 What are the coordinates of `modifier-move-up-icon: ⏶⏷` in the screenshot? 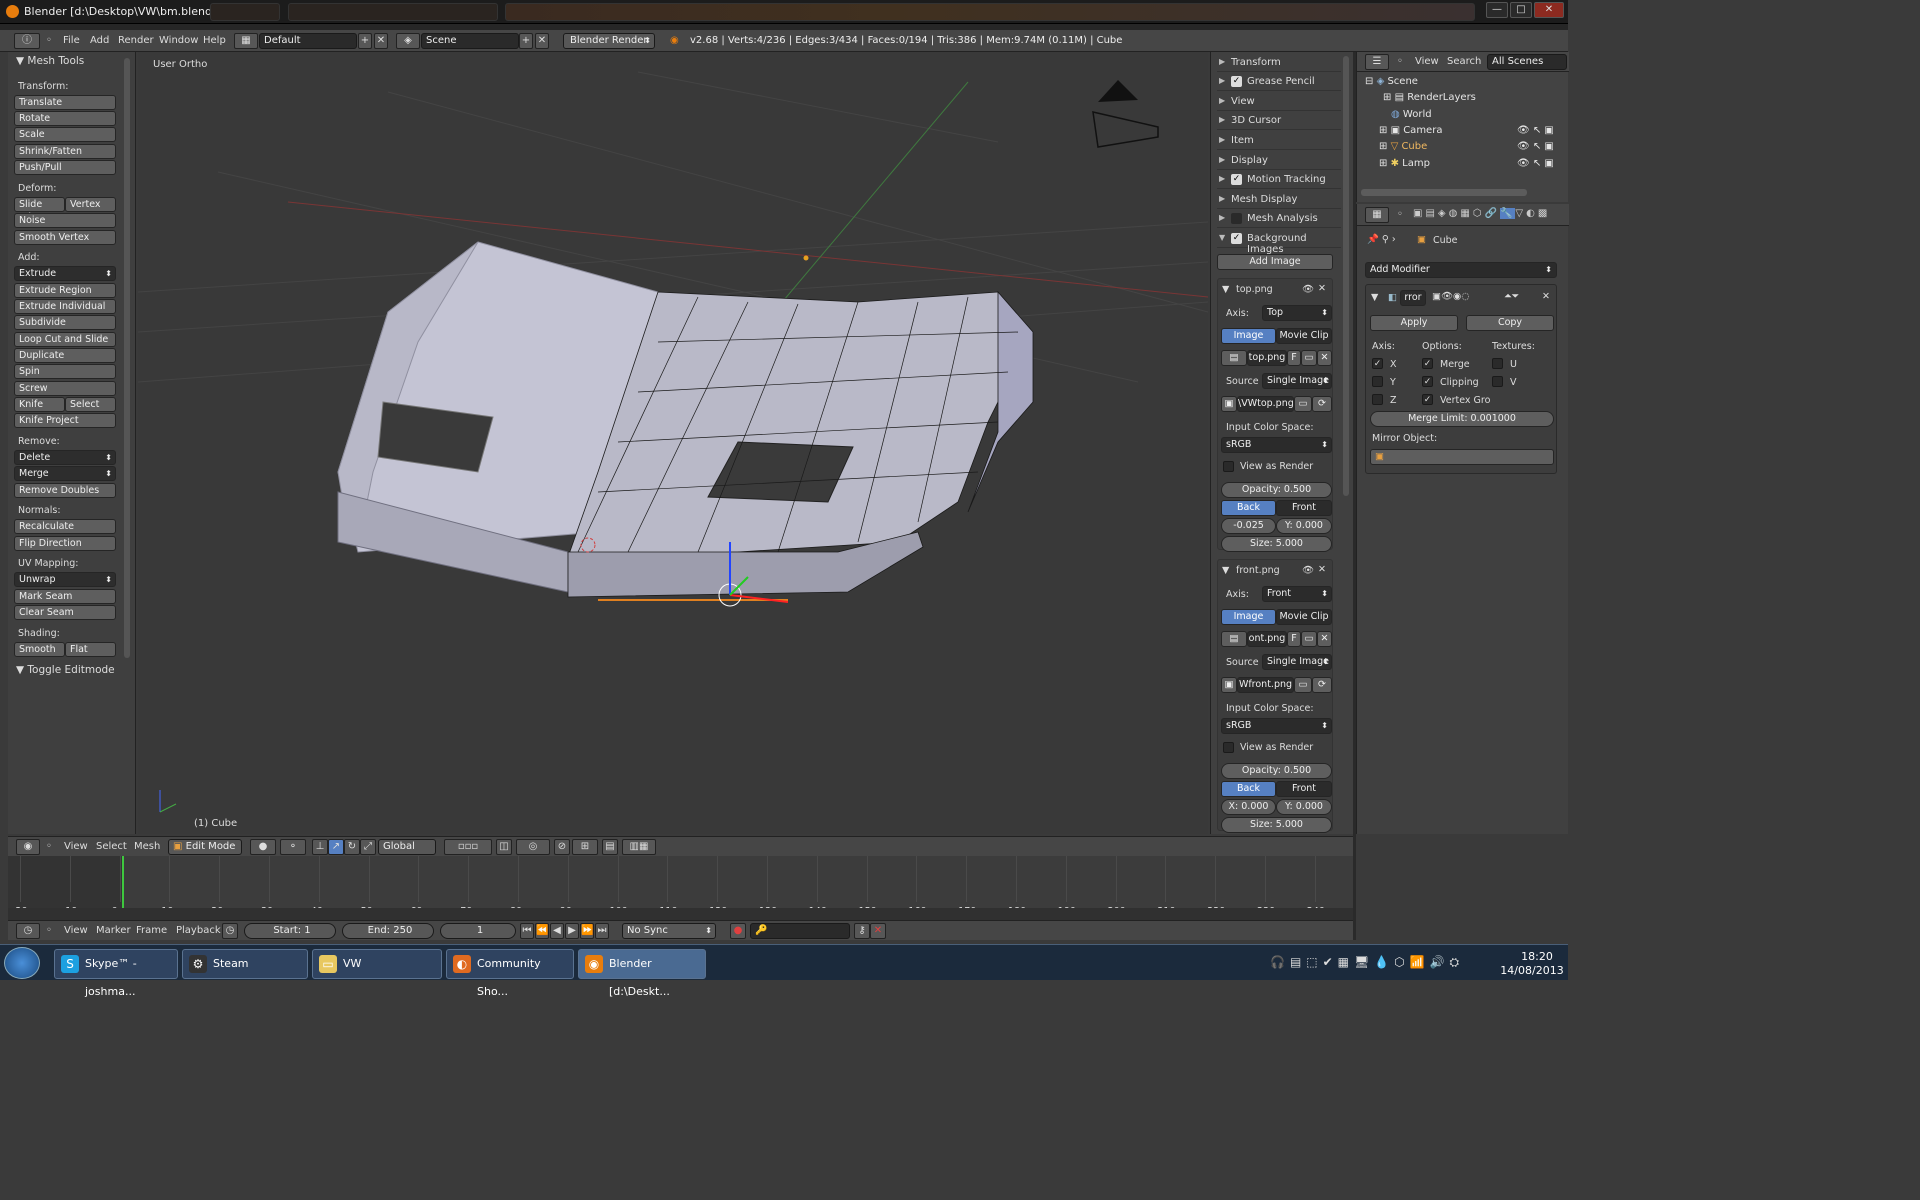 It's located at (1511, 296).